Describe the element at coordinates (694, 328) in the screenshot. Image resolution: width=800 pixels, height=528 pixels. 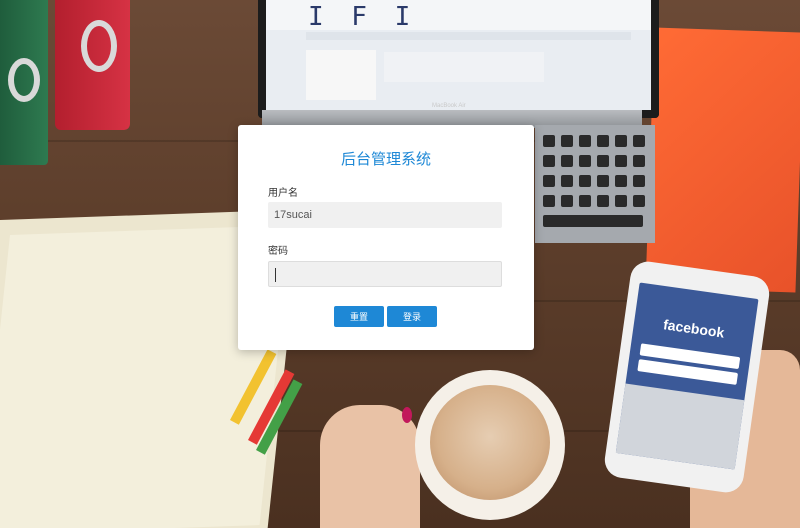
I see `facebook-logo: facebook` at that location.